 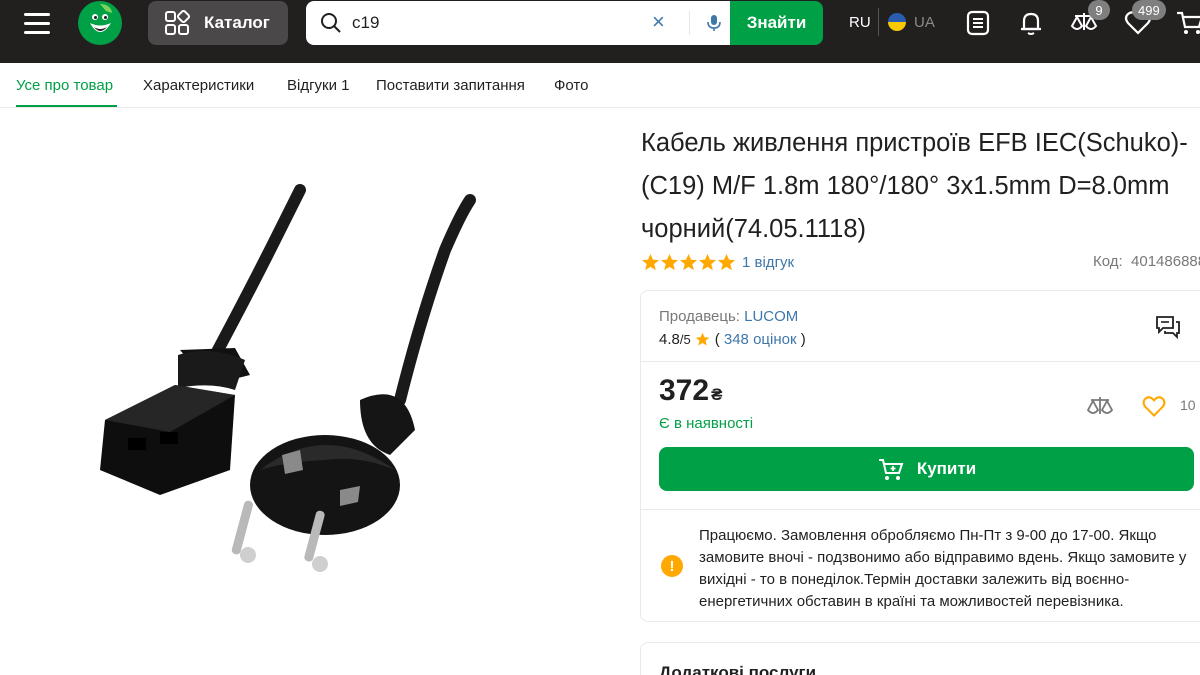 What do you see at coordinates (978, 23) in the screenshot?
I see `list-icon` at bounding box center [978, 23].